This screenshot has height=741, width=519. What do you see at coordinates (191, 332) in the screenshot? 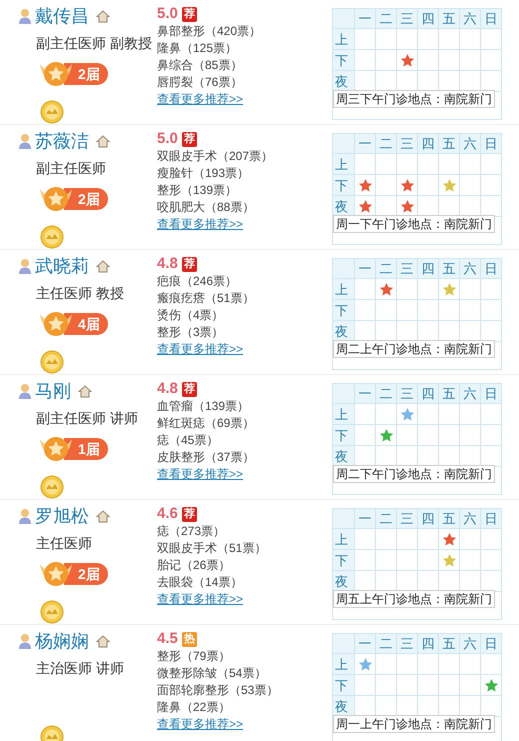
I see `vote-item: 整形（3票）` at bounding box center [191, 332].